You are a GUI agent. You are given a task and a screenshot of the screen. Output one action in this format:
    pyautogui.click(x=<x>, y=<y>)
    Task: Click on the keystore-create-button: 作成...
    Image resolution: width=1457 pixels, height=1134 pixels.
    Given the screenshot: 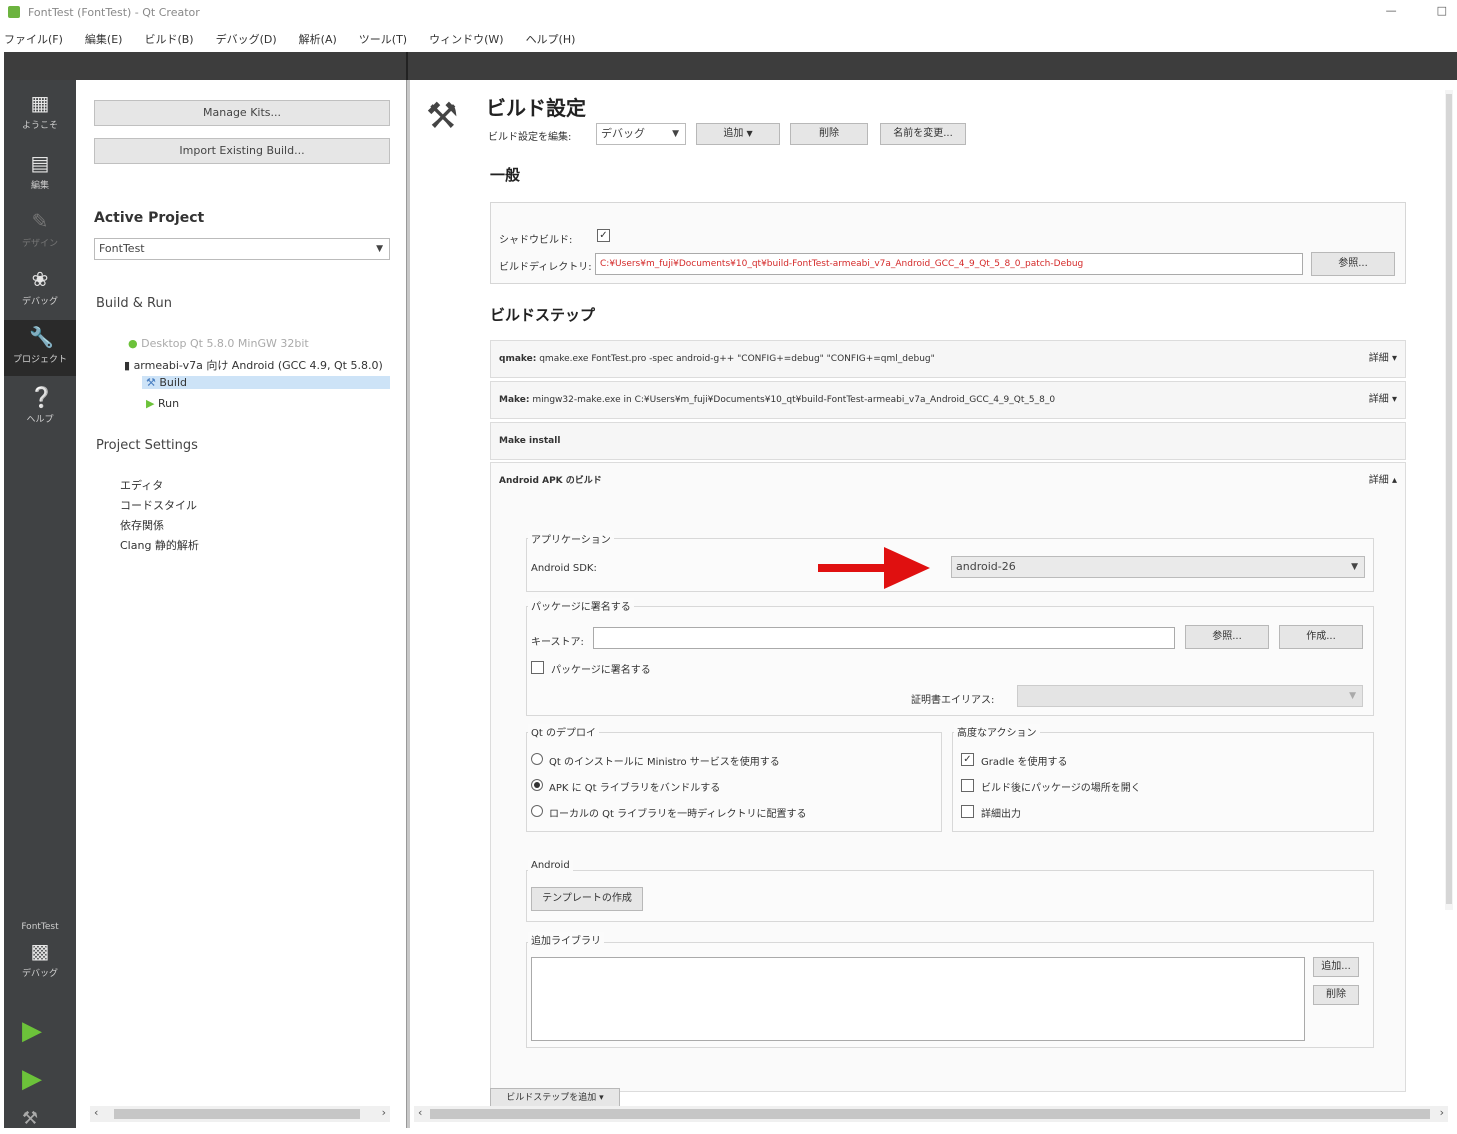 What is the action you would take?
    pyautogui.click(x=1321, y=637)
    